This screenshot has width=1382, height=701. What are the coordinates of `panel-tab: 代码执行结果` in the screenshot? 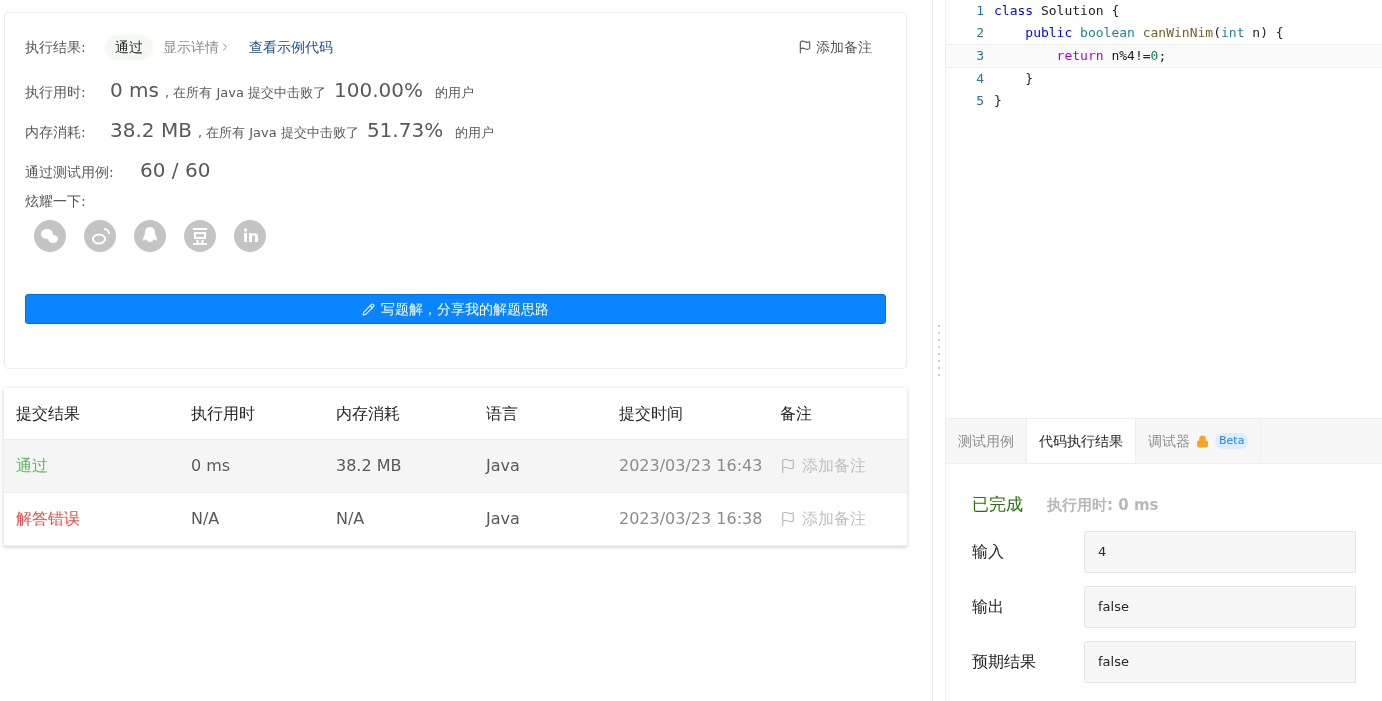 It's located at (1081, 441).